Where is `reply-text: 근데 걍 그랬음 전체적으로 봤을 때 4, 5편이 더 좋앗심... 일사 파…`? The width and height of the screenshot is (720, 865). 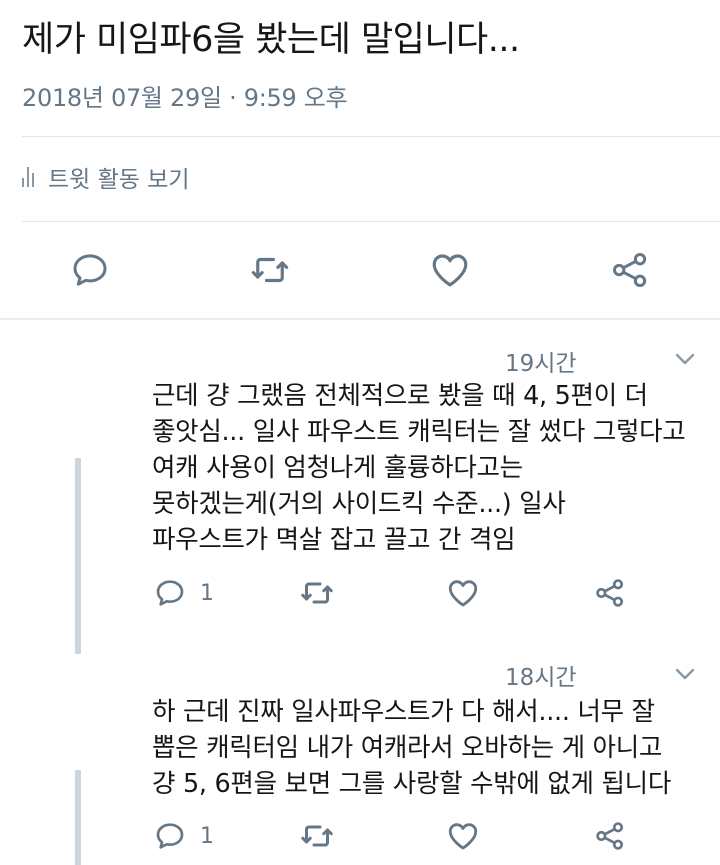 reply-text: 근데 걍 그랬음 전체적으로 봤을 때 4, 5편이 더 좋앗심... 일사 파… is located at coordinates (419, 468).